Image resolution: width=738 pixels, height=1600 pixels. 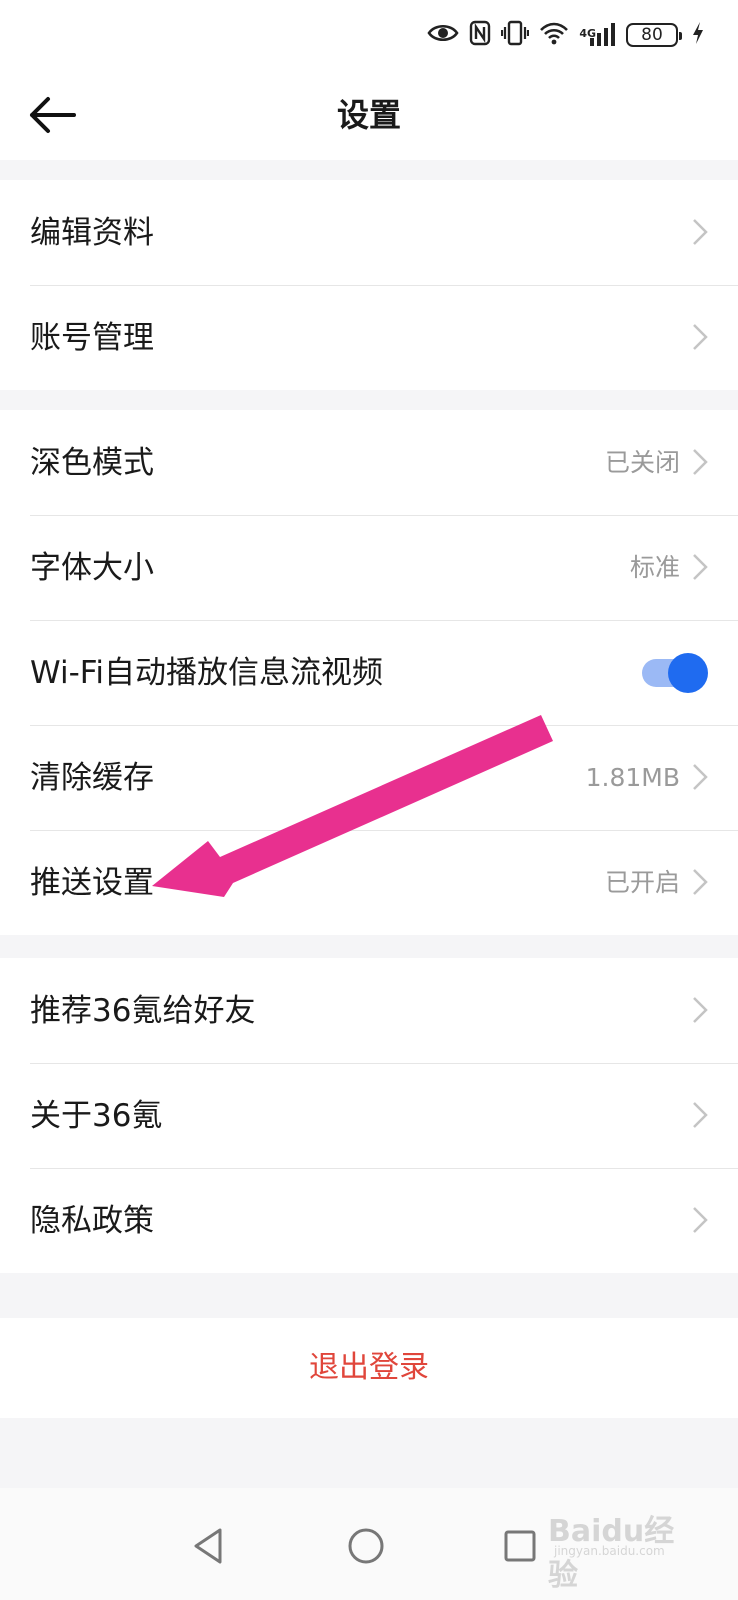 I want to click on settings-item-label: 关于36氪, so click(x=96, y=1115).